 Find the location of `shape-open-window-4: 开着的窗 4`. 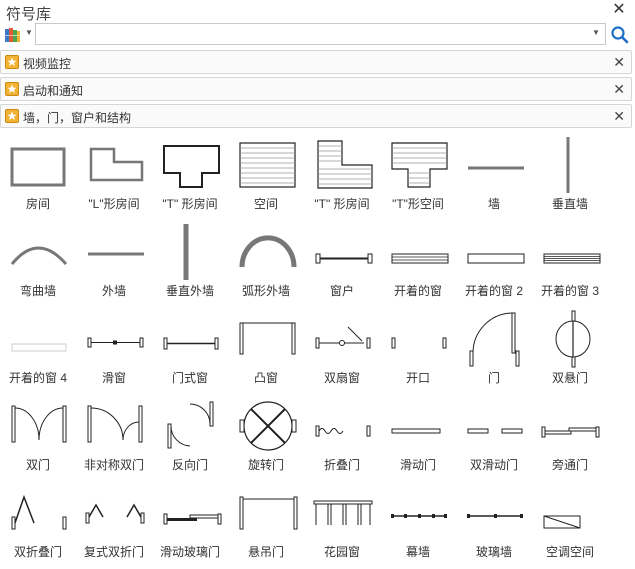

shape-open-window-4: 开着的窗 4 is located at coordinates (38, 352).